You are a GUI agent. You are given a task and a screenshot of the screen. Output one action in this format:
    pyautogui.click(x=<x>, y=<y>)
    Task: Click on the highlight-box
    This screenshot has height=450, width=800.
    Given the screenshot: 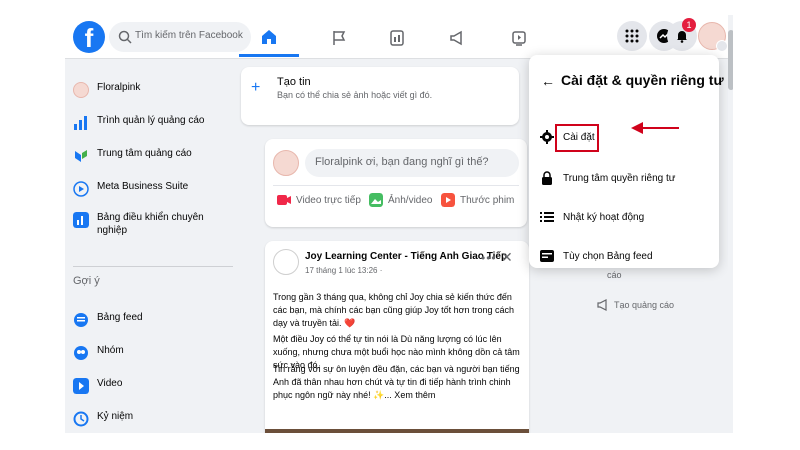 What is the action you would take?
    pyautogui.click(x=577, y=138)
    